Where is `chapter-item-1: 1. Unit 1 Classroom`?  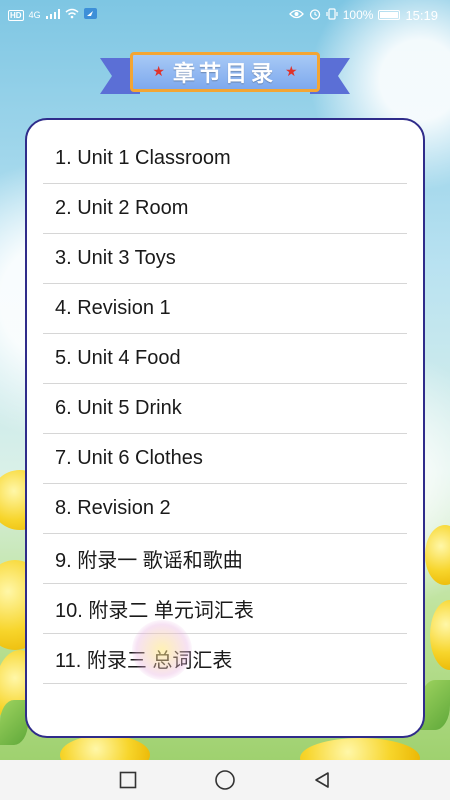
chapter-item-1: 1. Unit 1 Classroom is located at coordinates (225, 159).